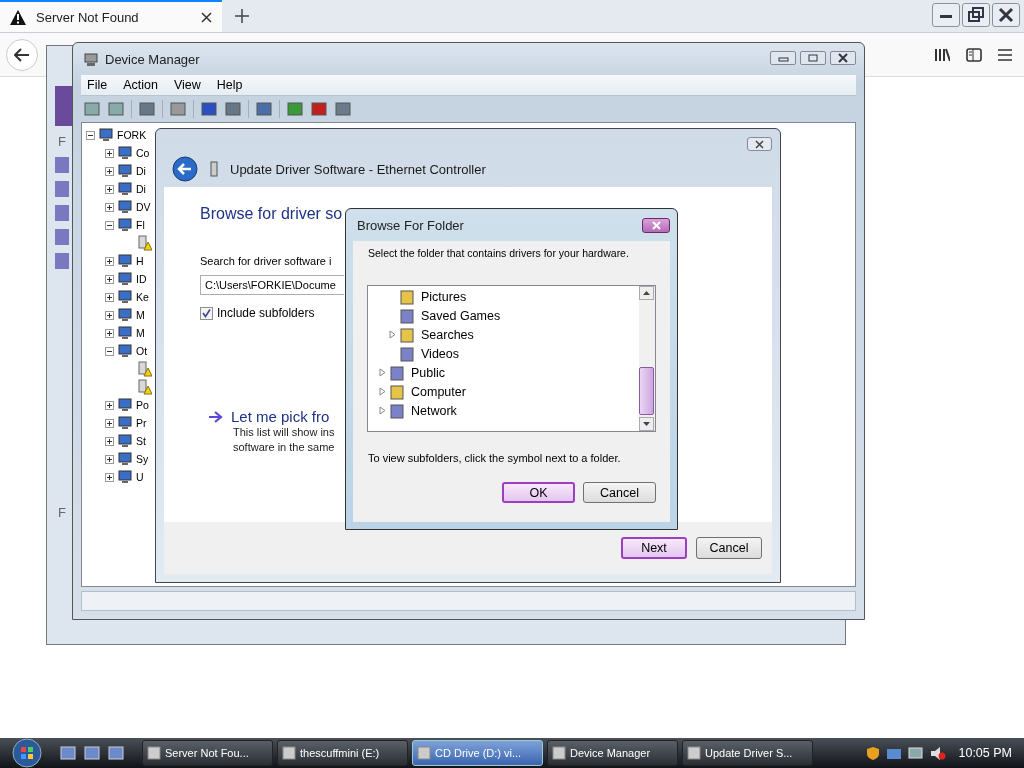  What do you see at coordinates (976, 15) in the screenshot?
I see `restore-icon` at bounding box center [976, 15].